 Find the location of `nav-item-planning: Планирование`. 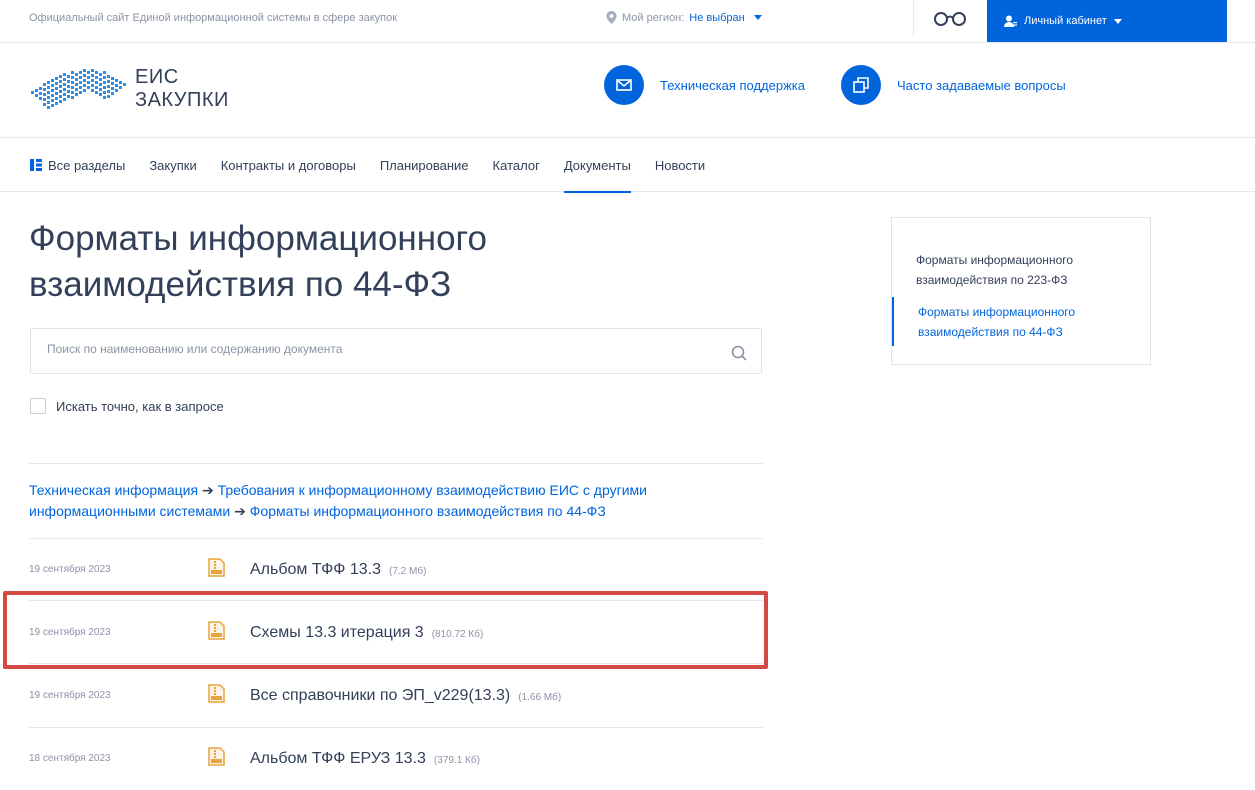

nav-item-planning: Планирование is located at coordinates (424, 165).